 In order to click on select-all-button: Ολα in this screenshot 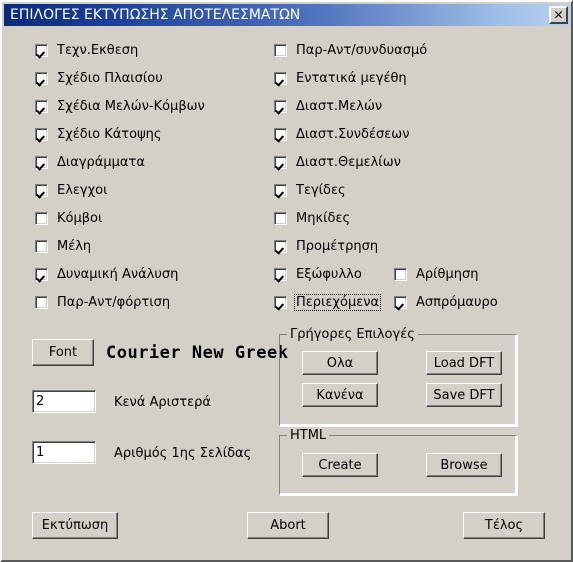, I will do `click(340, 363)`.